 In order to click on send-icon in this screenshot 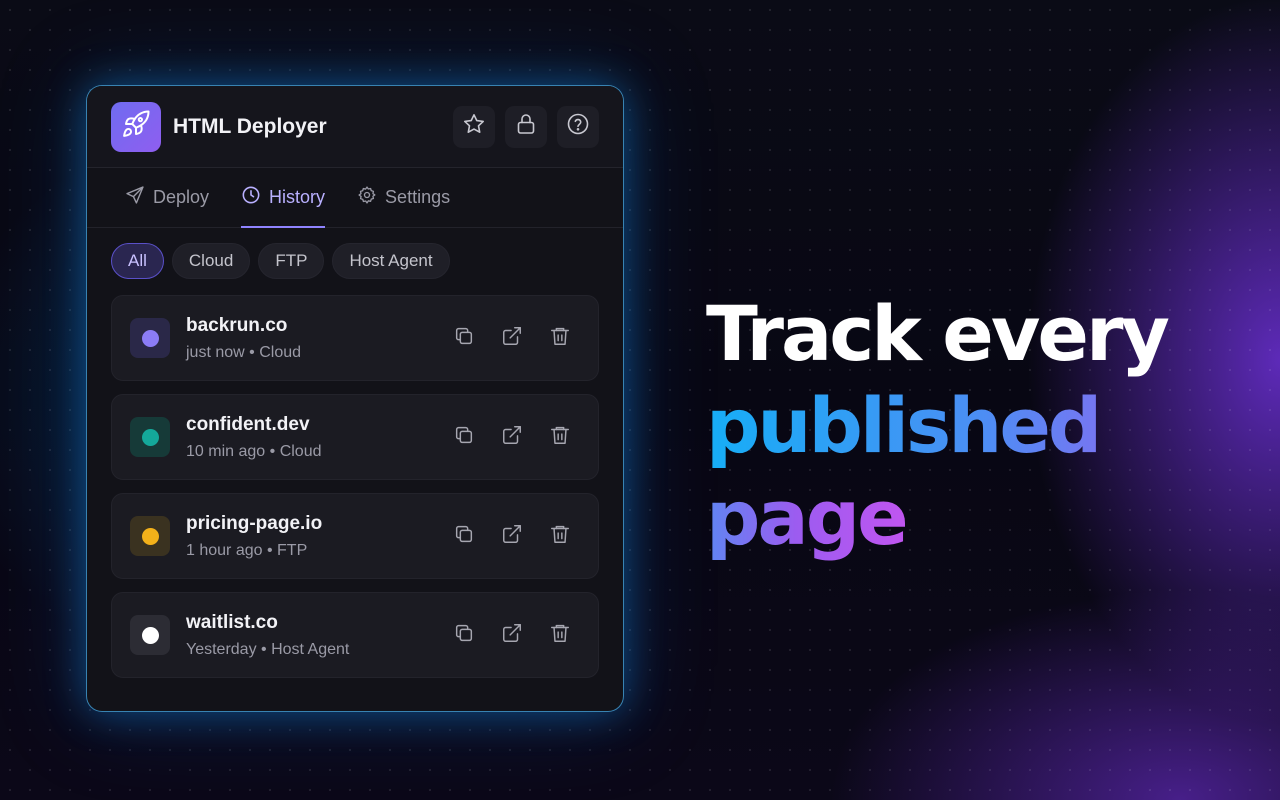, I will do `click(135, 197)`.